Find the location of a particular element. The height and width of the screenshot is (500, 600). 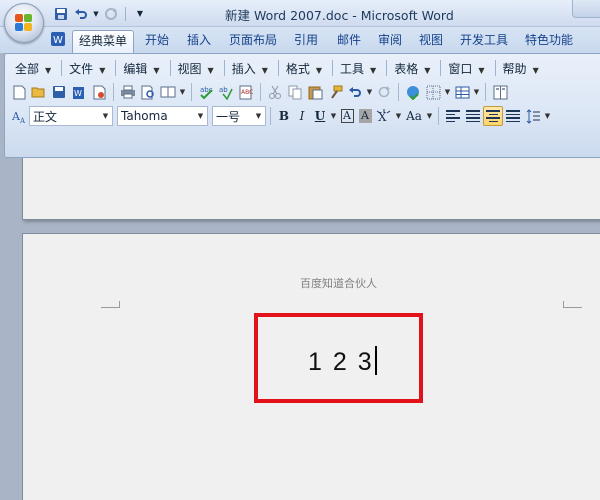

svg-text: W is located at coordinates (78, 93).